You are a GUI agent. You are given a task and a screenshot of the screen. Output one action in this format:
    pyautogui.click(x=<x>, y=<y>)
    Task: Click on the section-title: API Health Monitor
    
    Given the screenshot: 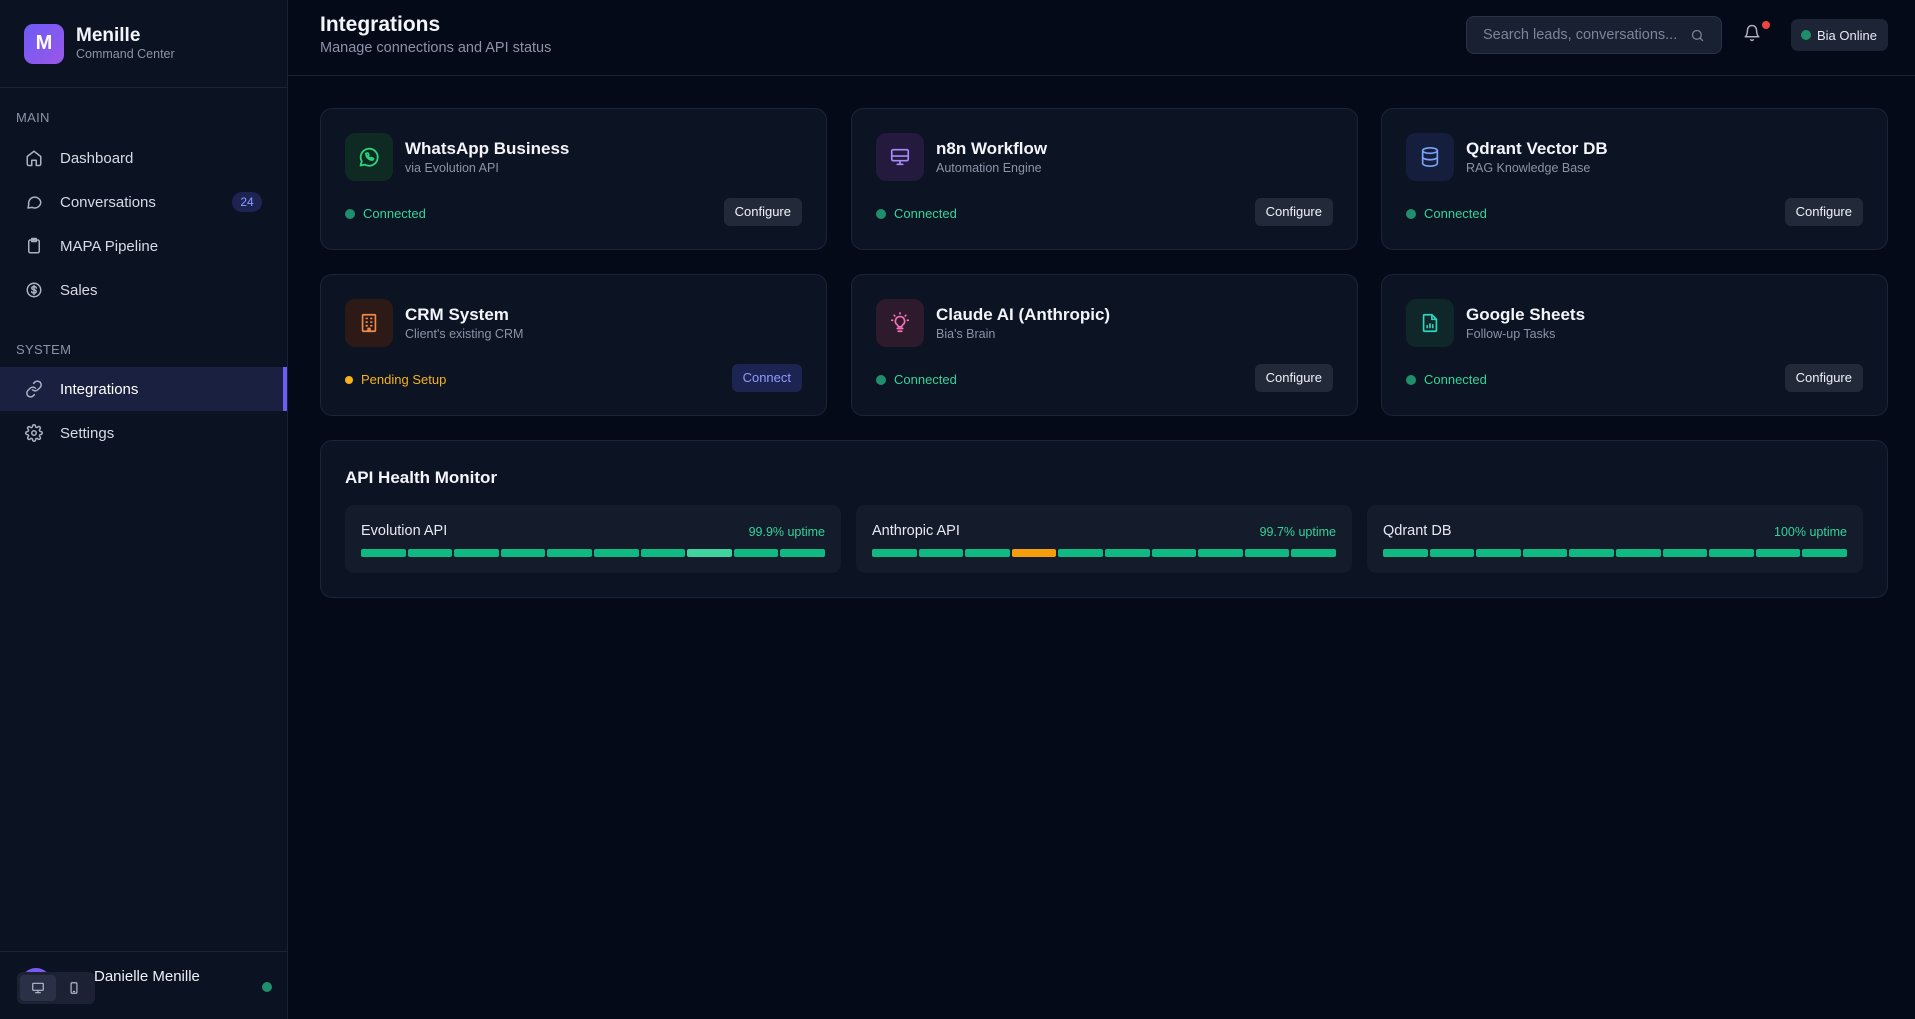 What is the action you would take?
    pyautogui.click(x=421, y=477)
    